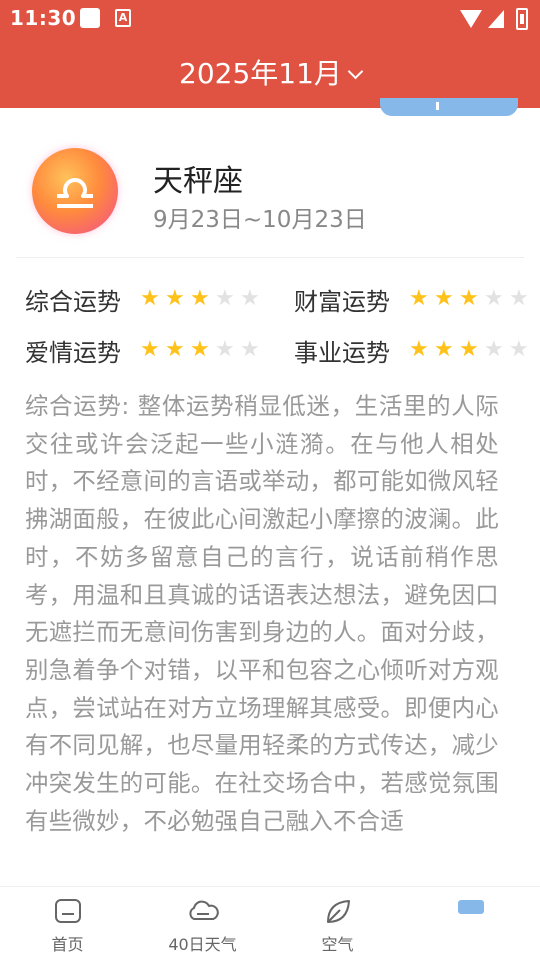  What do you see at coordinates (437, 106) in the screenshot?
I see `pill-mark` at bounding box center [437, 106].